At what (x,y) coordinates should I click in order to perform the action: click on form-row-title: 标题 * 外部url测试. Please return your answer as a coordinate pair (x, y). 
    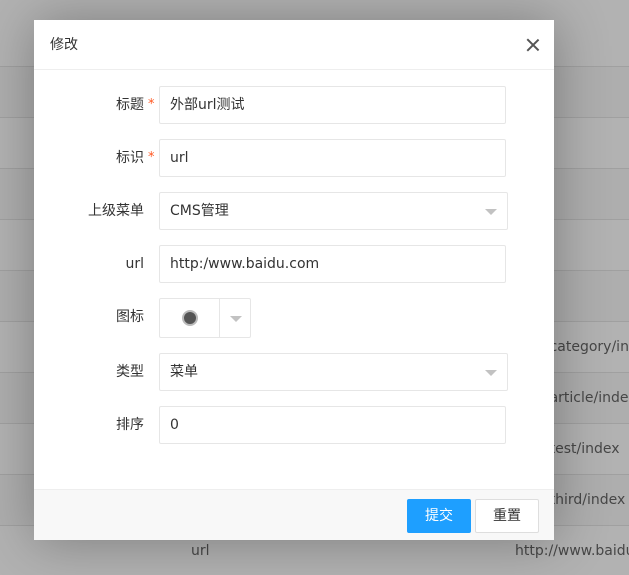
    Looking at the image, I should click on (294, 105).